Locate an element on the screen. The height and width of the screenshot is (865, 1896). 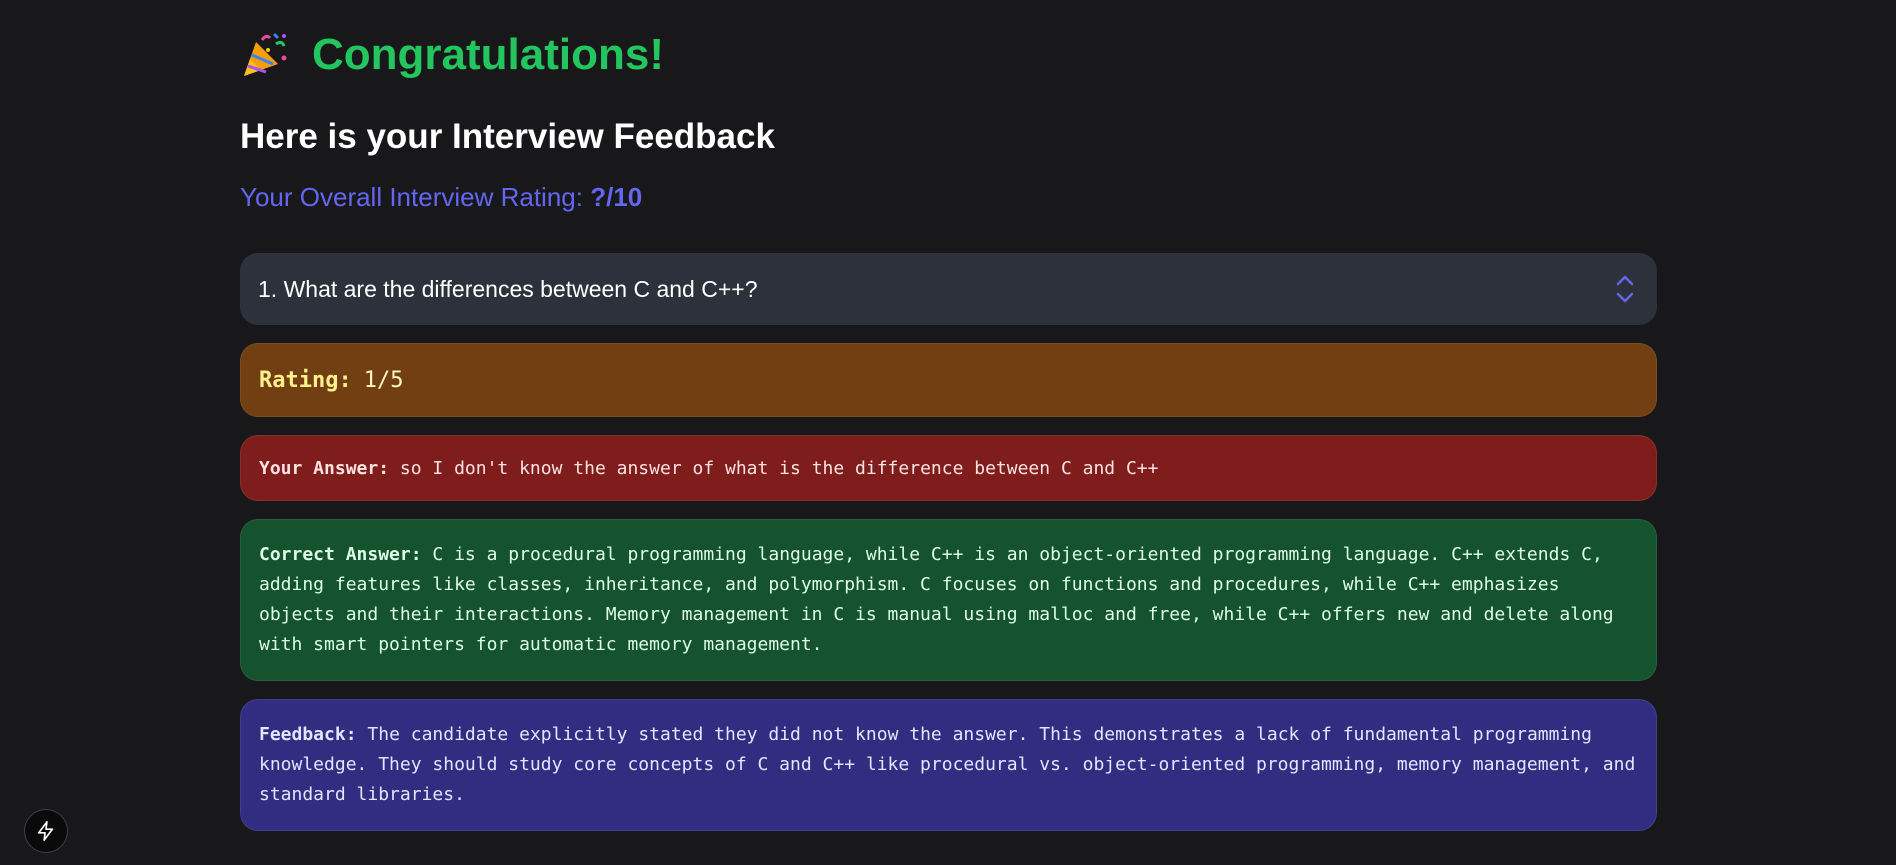
lightning-bolt-icon is located at coordinates (45, 831).